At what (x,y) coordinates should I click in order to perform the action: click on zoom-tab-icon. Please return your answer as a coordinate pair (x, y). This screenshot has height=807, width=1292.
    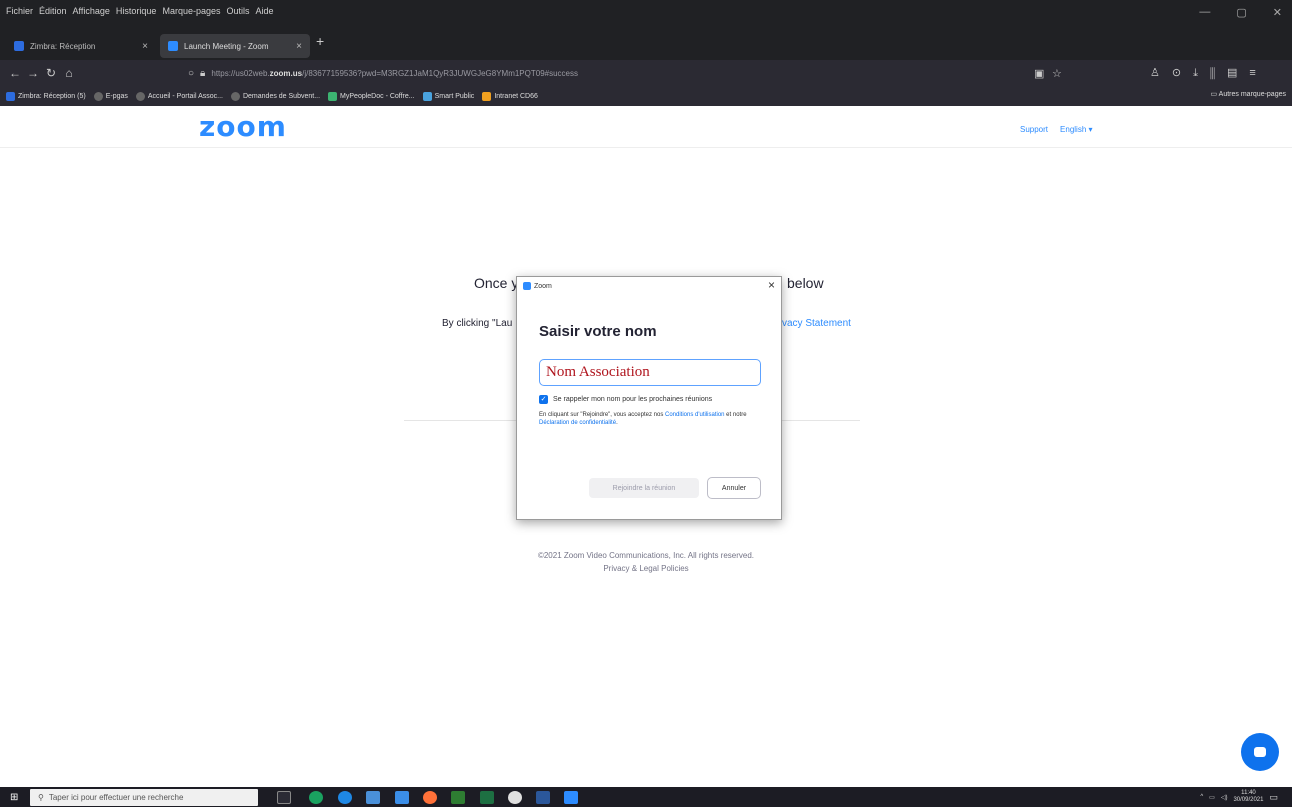
    Looking at the image, I should click on (173, 46).